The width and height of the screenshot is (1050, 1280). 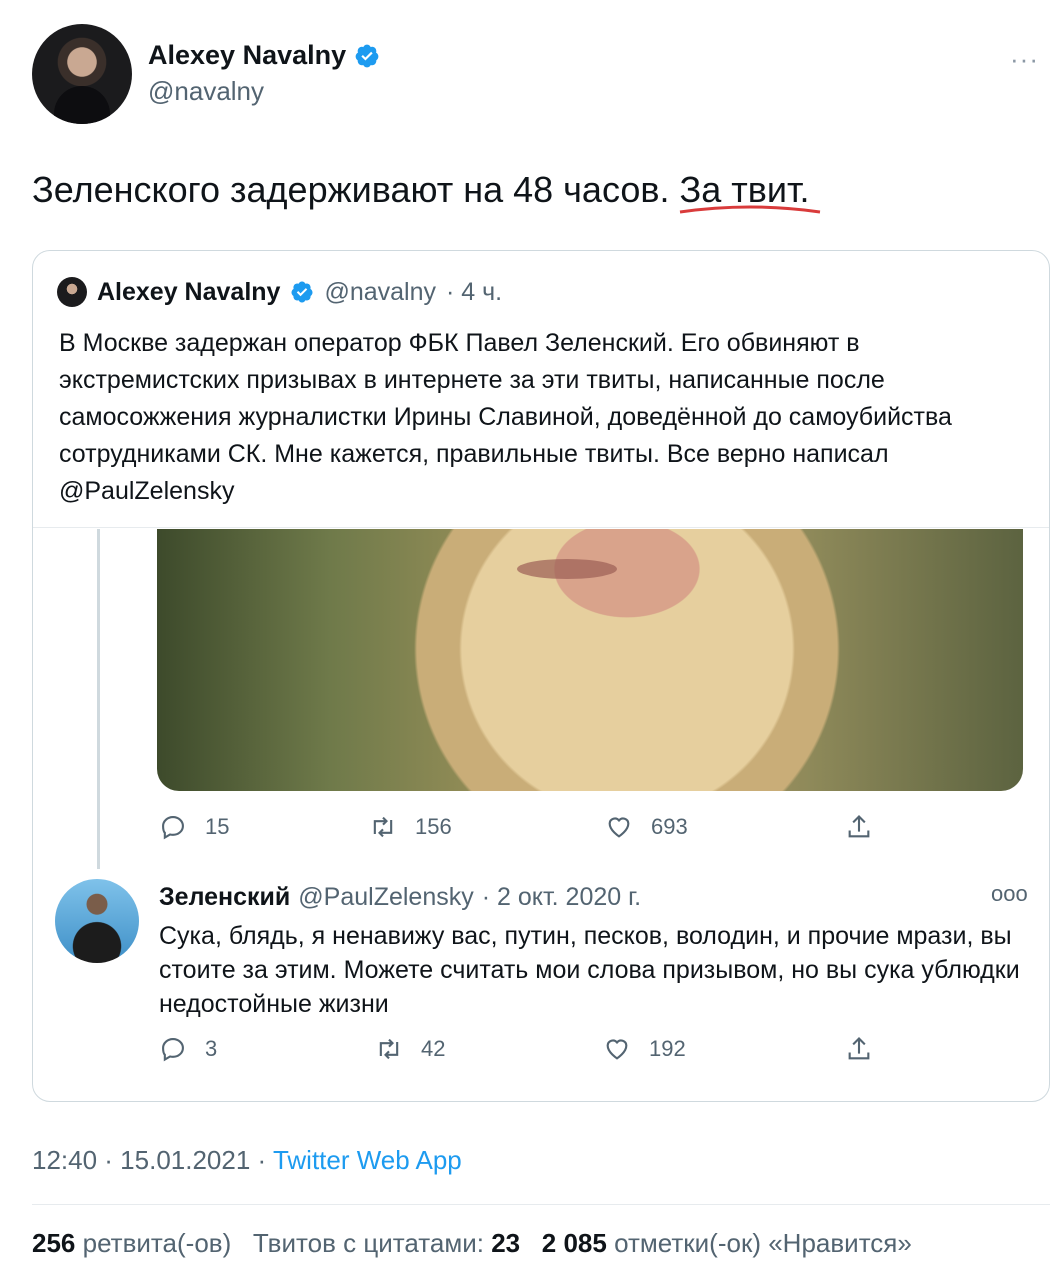 I want to click on like-count: 192, so click(x=667, y=1048).